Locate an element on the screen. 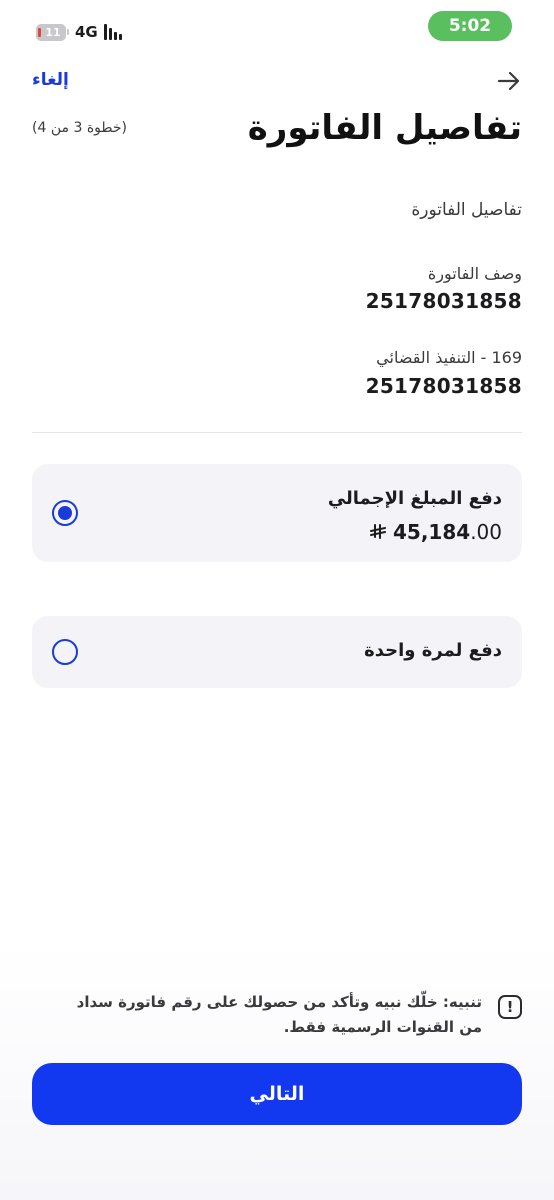 The image size is (554, 1200). section-label: تفاصيل الفاتورة is located at coordinates (466, 210).